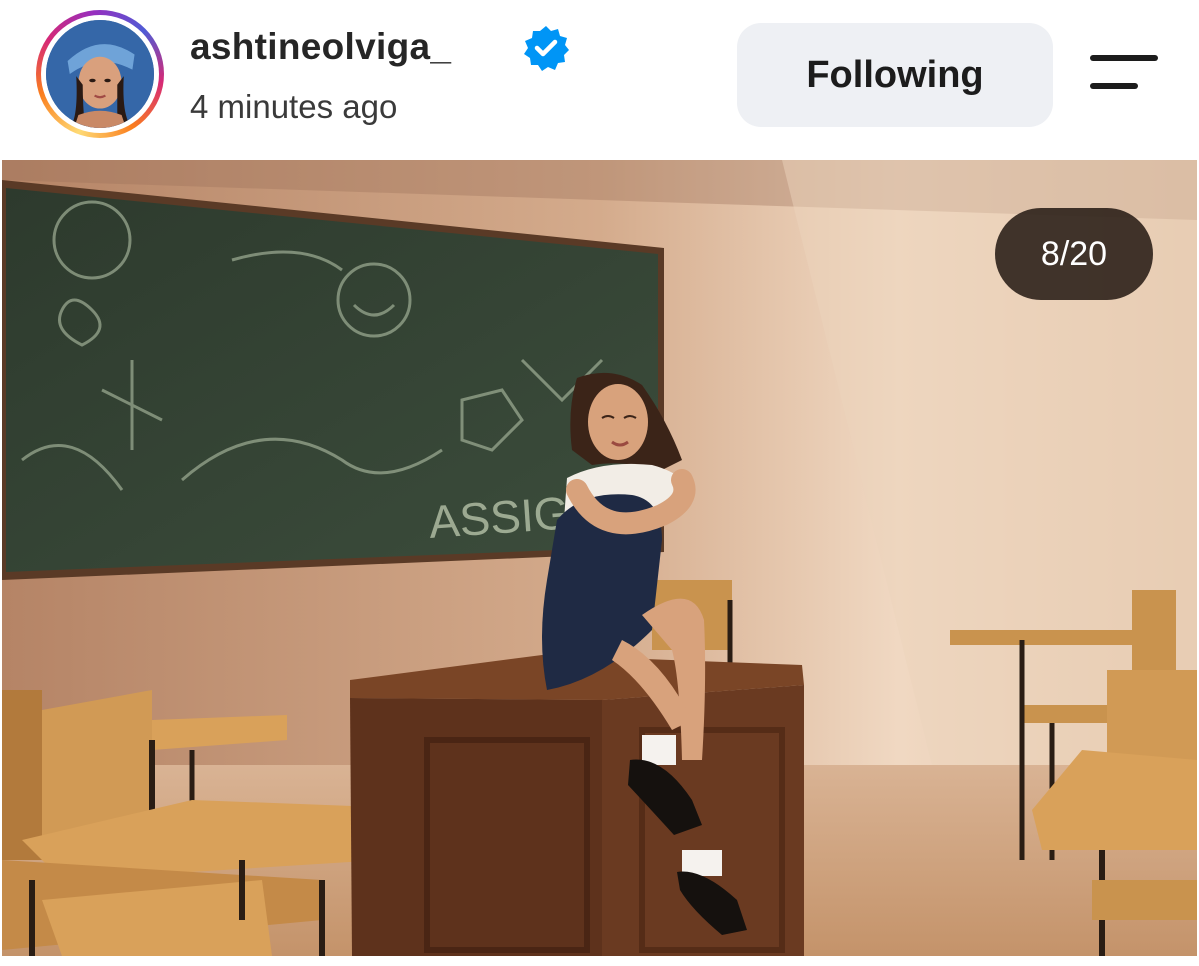 The width and height of the screenshot is (1199, 966). I want to click on following-button: Following, so click(895, 75).